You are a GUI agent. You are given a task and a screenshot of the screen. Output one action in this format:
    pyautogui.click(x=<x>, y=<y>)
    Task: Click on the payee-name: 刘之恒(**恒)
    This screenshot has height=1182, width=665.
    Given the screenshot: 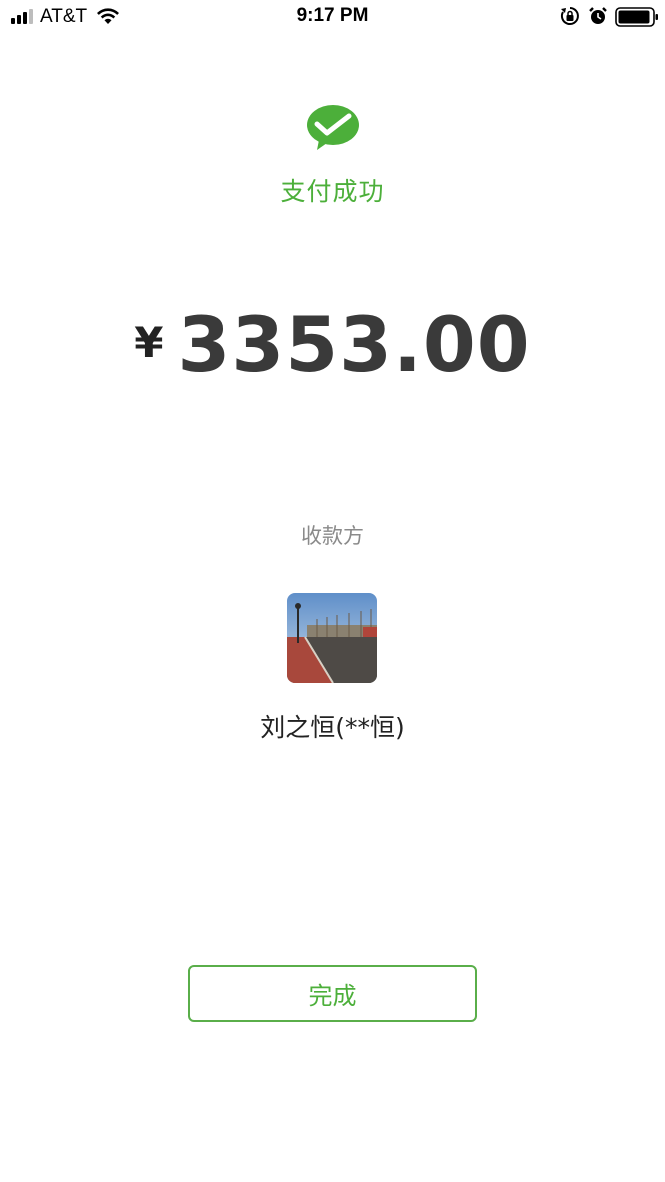 What is the action you would take?
    pyautogui.click(x=332, y=727)
    